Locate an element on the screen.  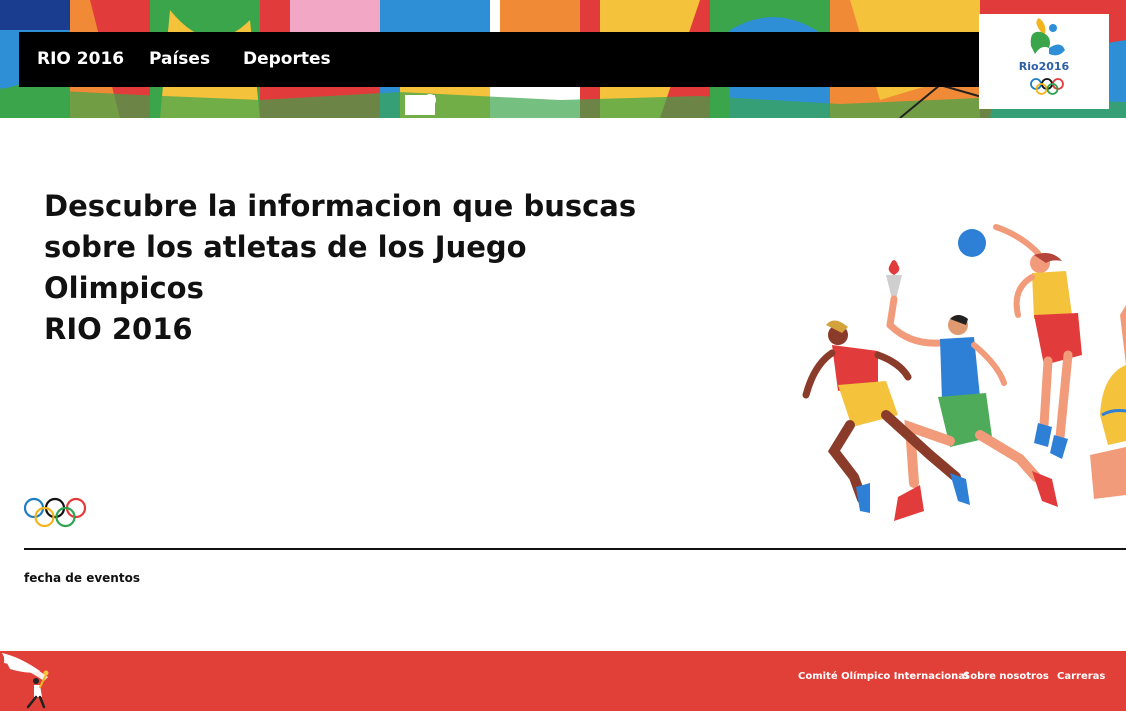
footer-link-about: Sobre nosotros is located at coordinates (1006, 676).